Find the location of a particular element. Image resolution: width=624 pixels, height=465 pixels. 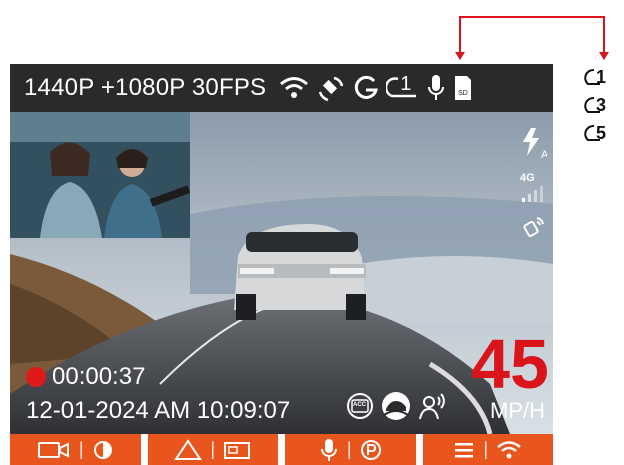

acc-icon: ACC is located at coordinates (360, 406).